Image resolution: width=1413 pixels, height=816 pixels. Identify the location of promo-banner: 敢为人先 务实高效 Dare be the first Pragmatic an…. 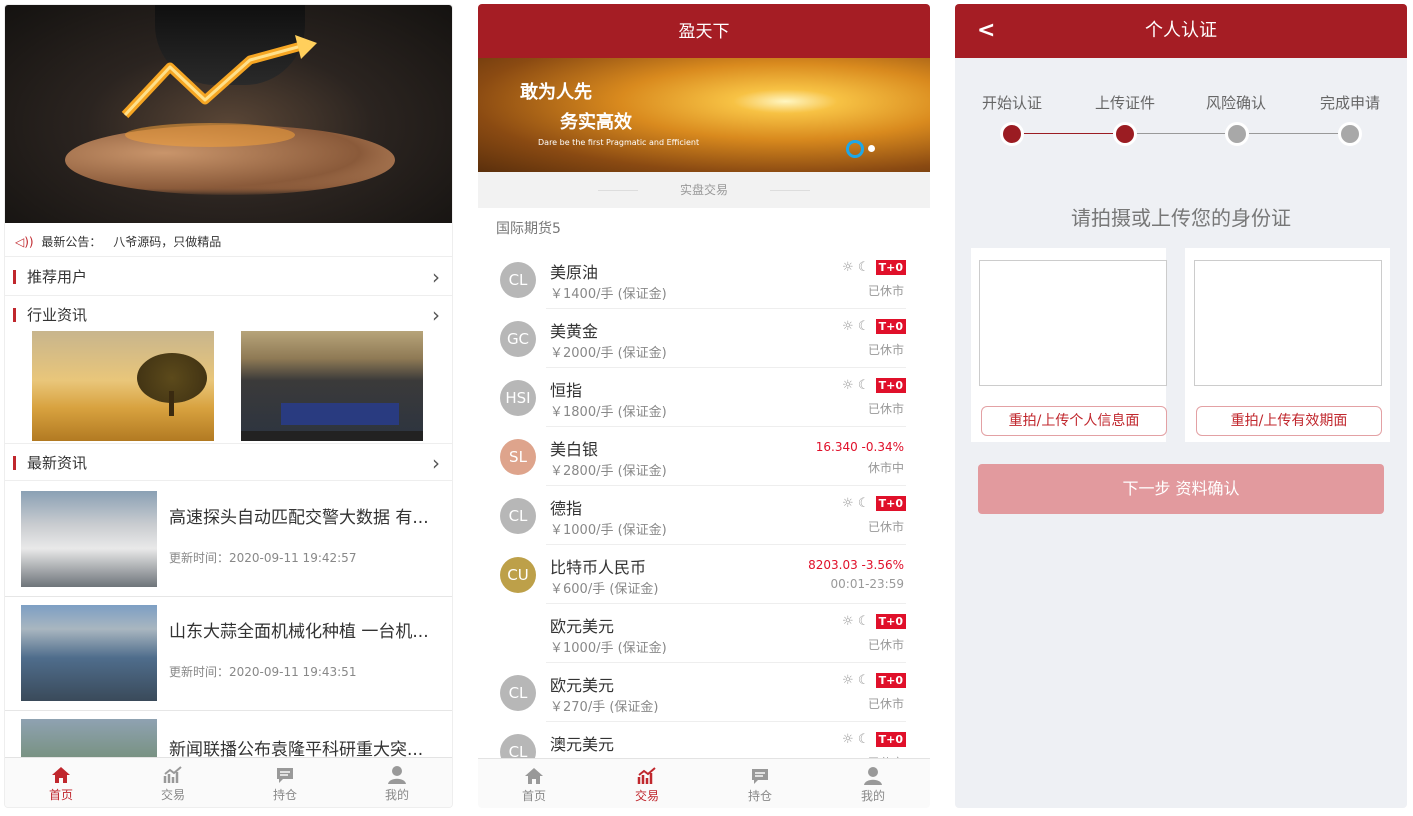
(704, 115).